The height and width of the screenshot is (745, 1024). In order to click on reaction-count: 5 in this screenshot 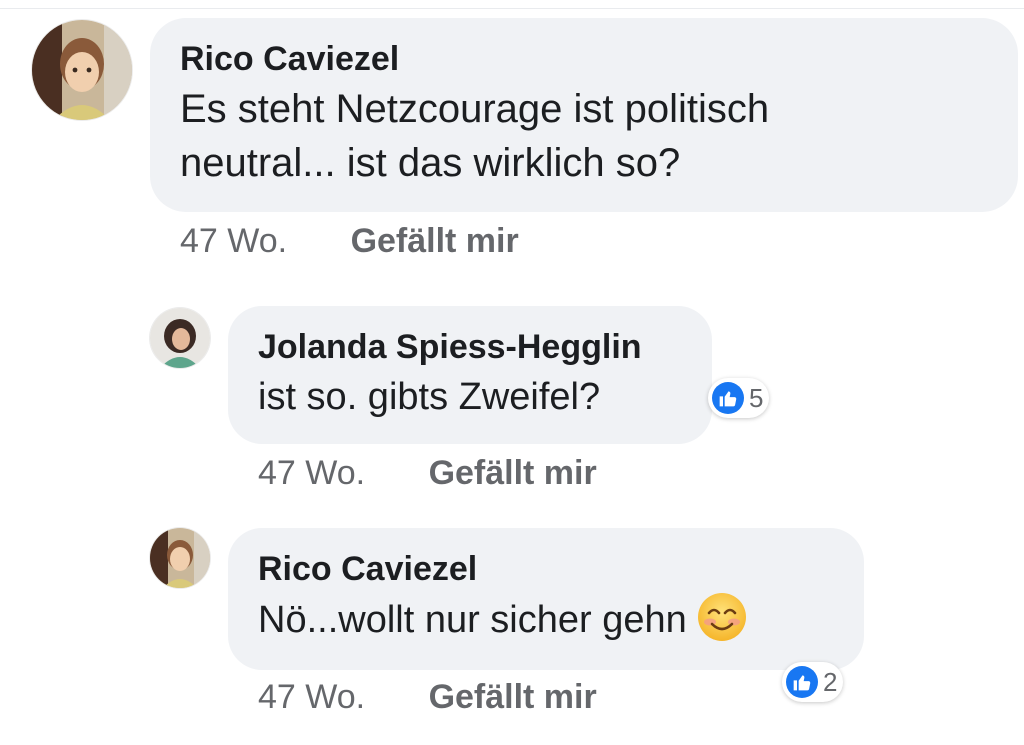, I will do `click(756, 397)`.